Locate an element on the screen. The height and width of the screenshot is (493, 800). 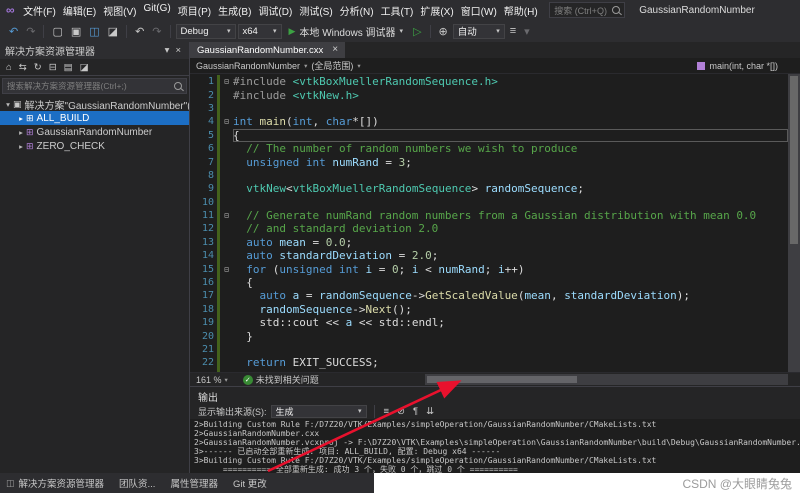
menu-item: 生成(B) is located at coordinates (235, 10).